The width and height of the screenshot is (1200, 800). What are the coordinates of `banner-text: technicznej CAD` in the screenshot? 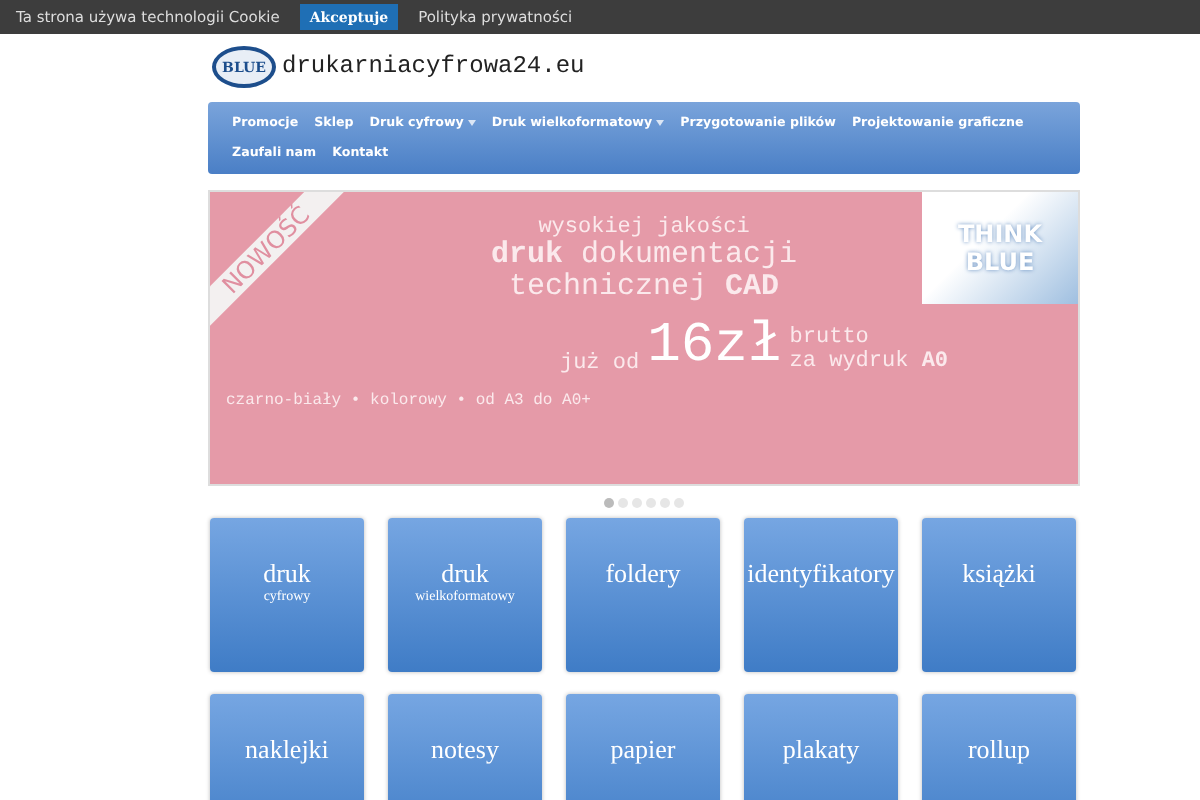 It's located at (644, 287).